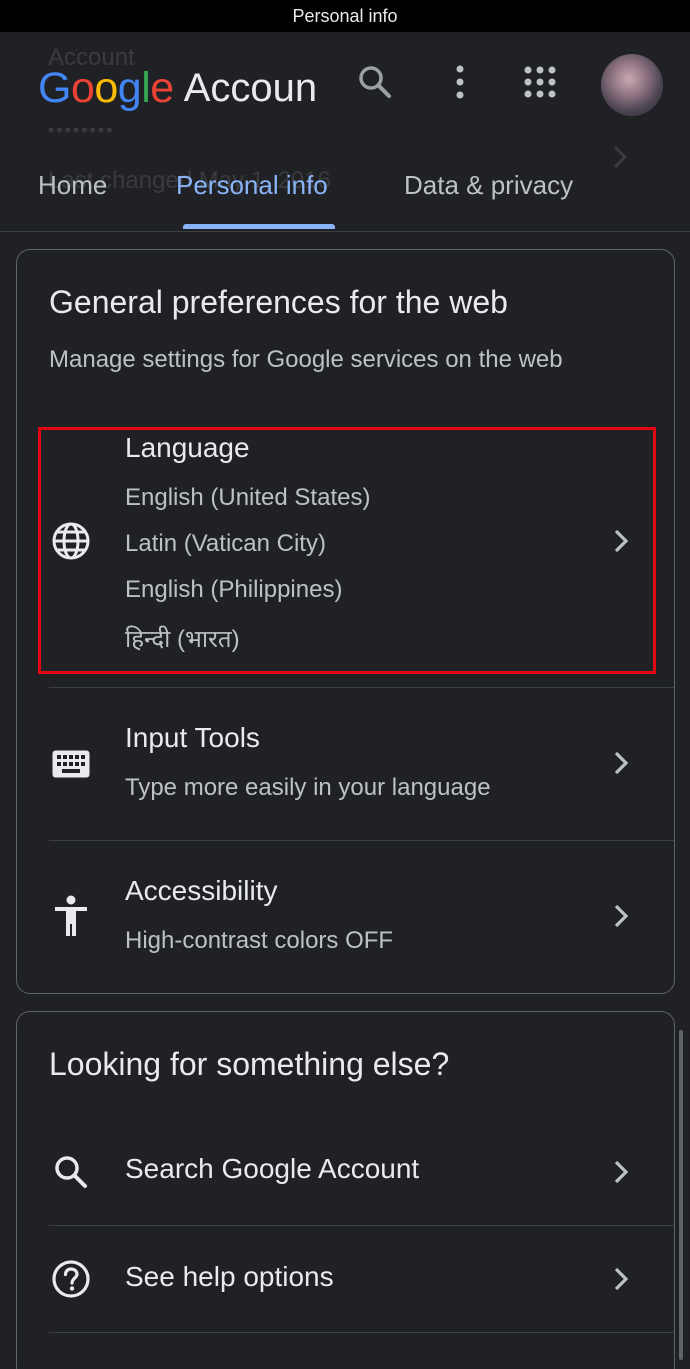  I want to click on status-title: Personal info, so click(345, 15).